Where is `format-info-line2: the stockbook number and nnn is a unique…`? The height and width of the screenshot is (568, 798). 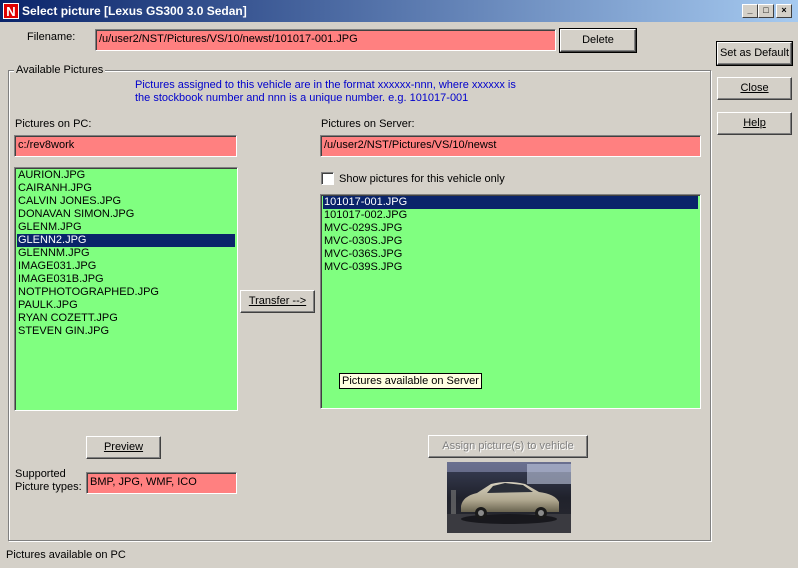
format-info-line2: the stockbook number and nnn is a unique… is located at coordinates (302, 98).